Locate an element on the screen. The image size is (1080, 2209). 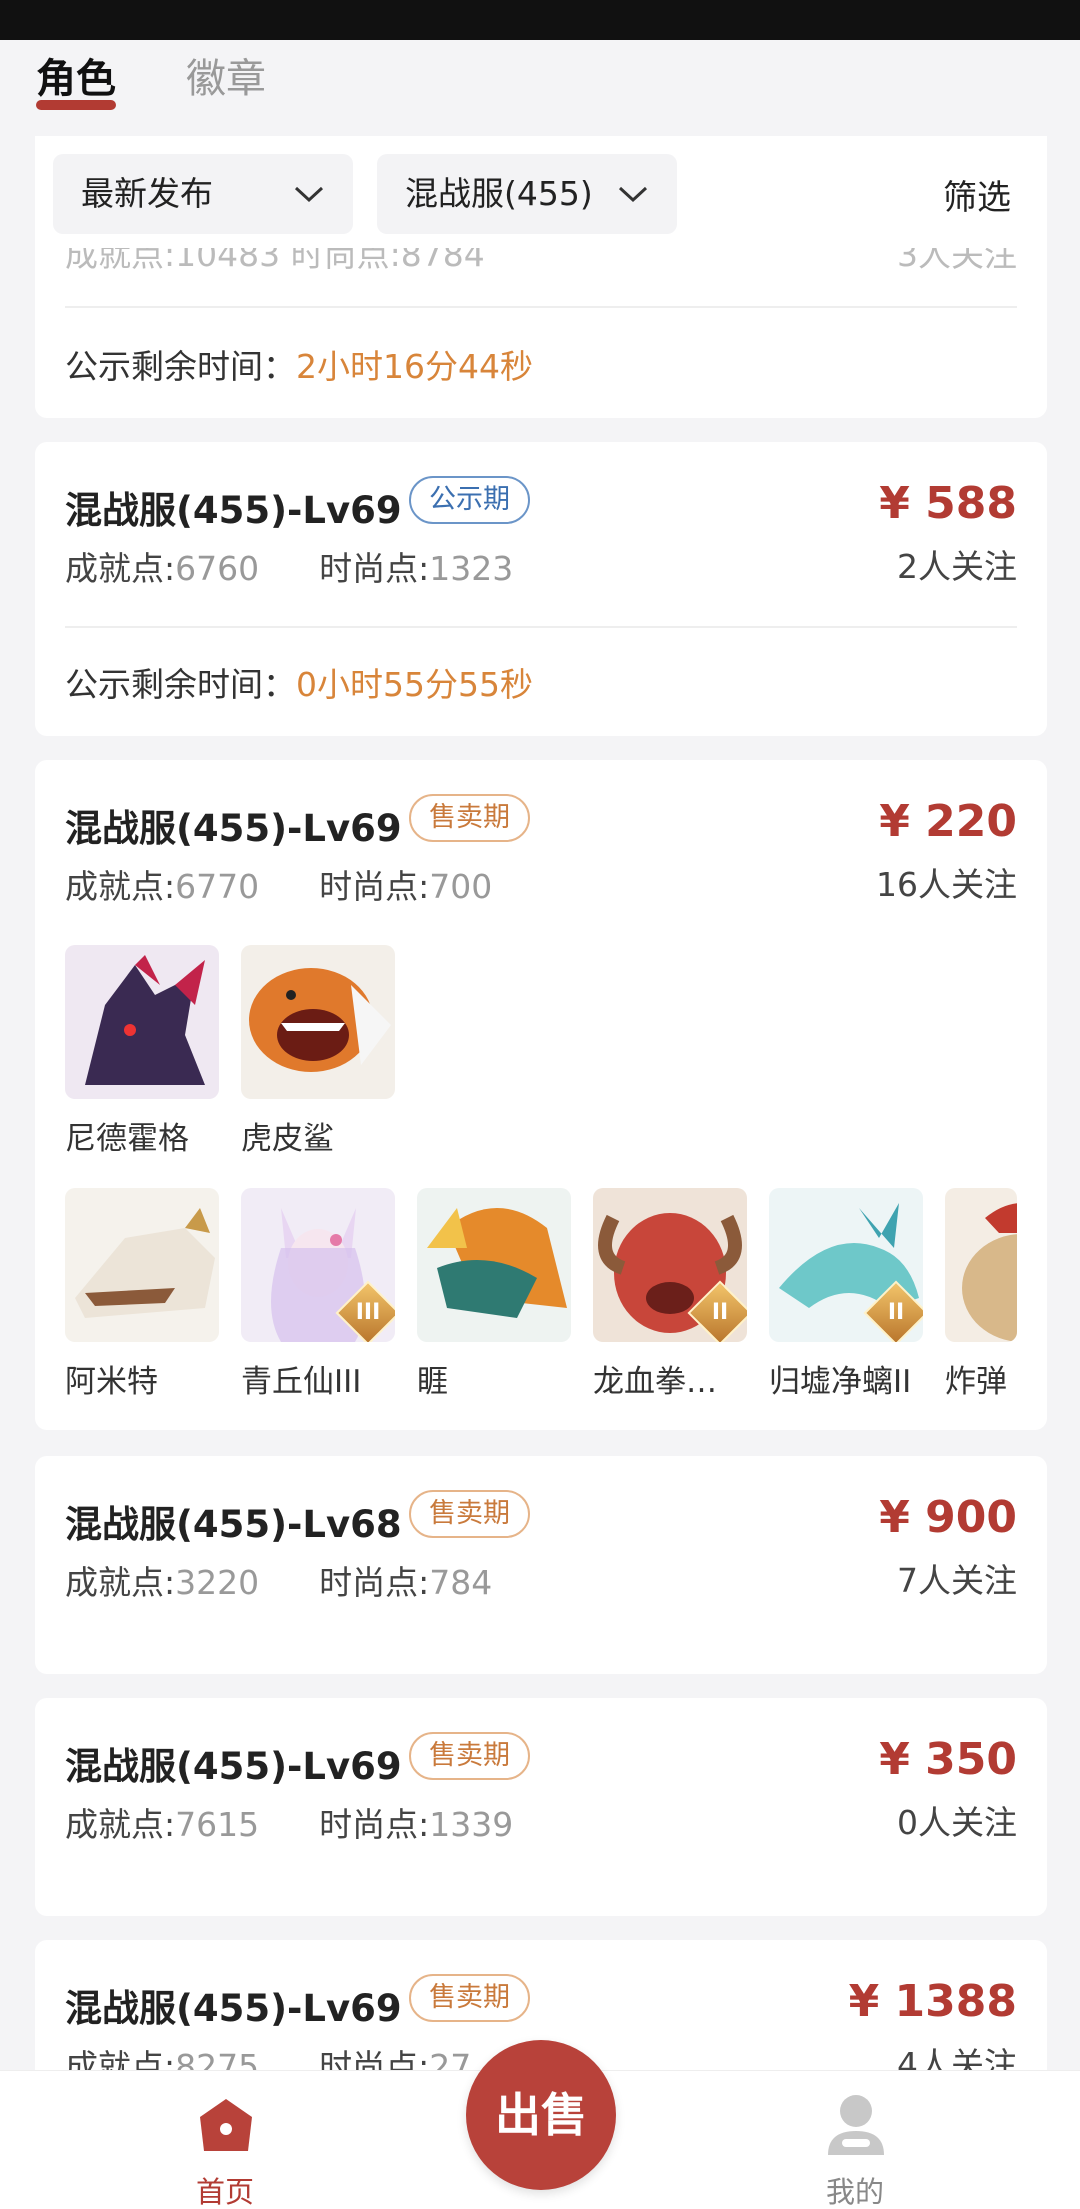
pet-image-longxue: II is located at coordinates (670, 1265).